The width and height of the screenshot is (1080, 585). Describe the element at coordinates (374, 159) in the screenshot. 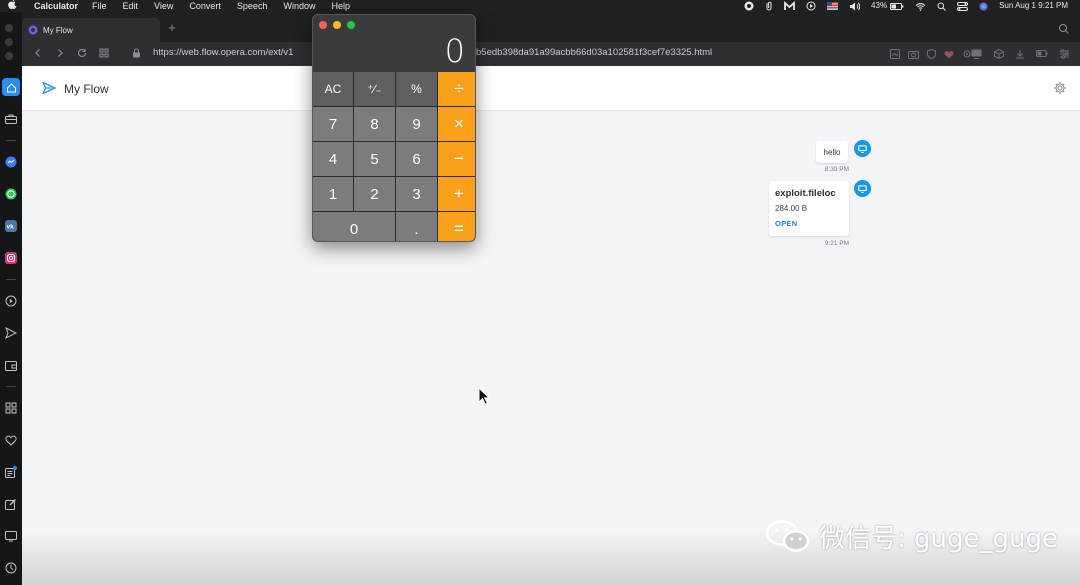

I see `digit-5-button: 5` at that location.